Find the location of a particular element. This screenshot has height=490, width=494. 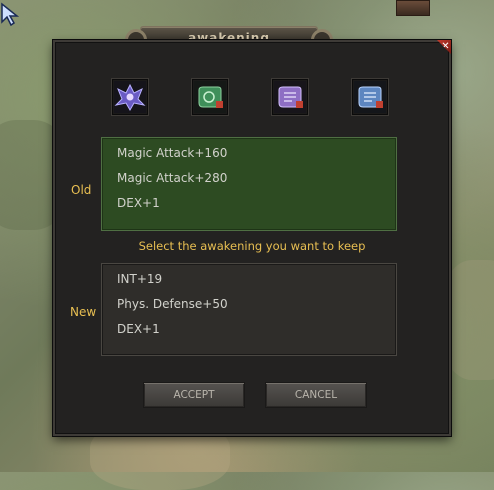

old-label: Old is located at coordinates (81, 190).